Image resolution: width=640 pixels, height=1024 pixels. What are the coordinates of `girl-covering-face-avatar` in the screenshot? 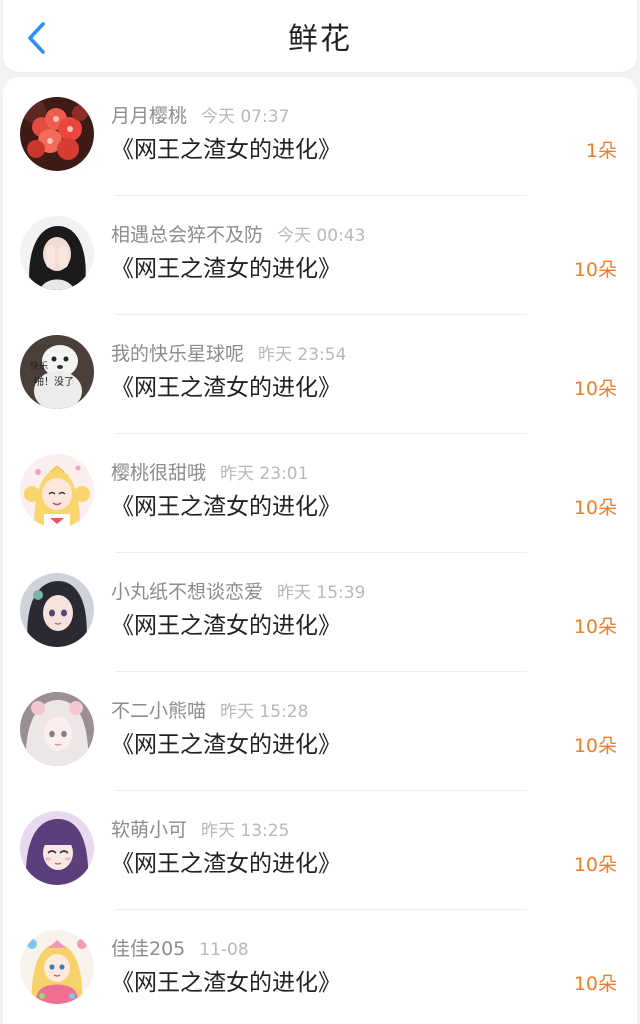 It's located at (57, 253).